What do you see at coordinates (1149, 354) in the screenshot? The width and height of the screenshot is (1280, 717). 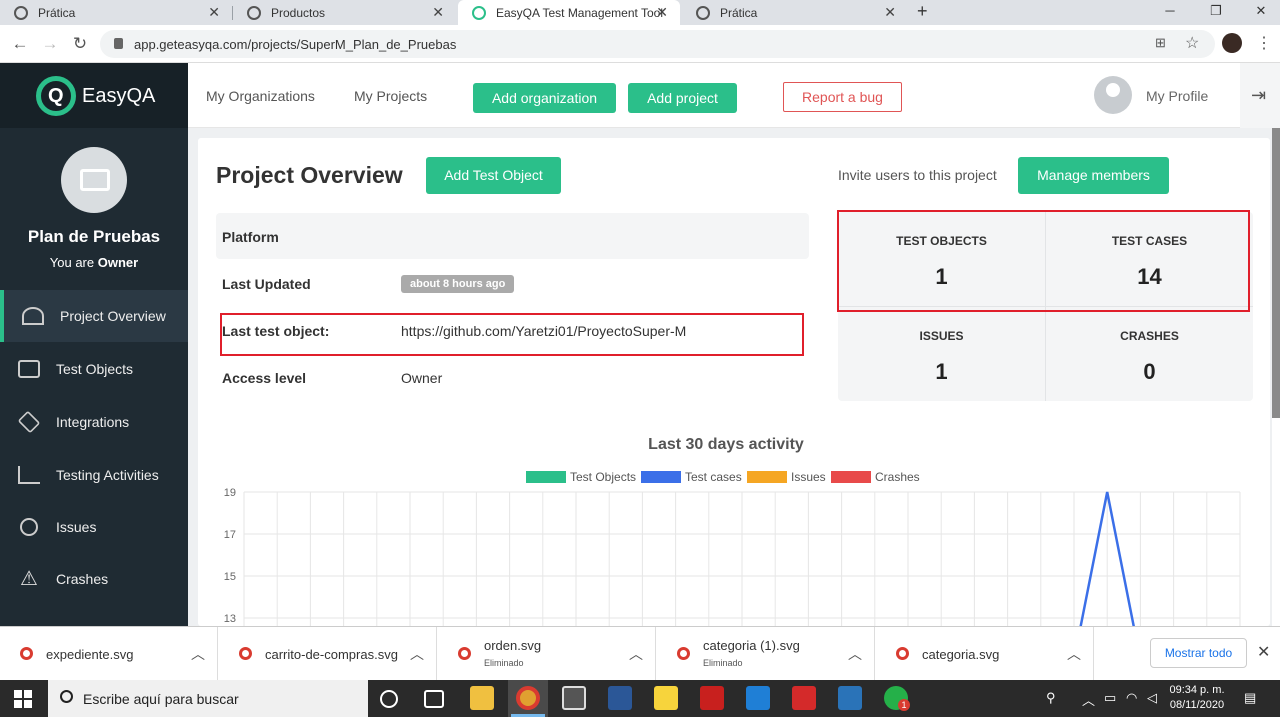 I see `stat-crashes: CRASHES 0` at bounding box center [1149, 354].